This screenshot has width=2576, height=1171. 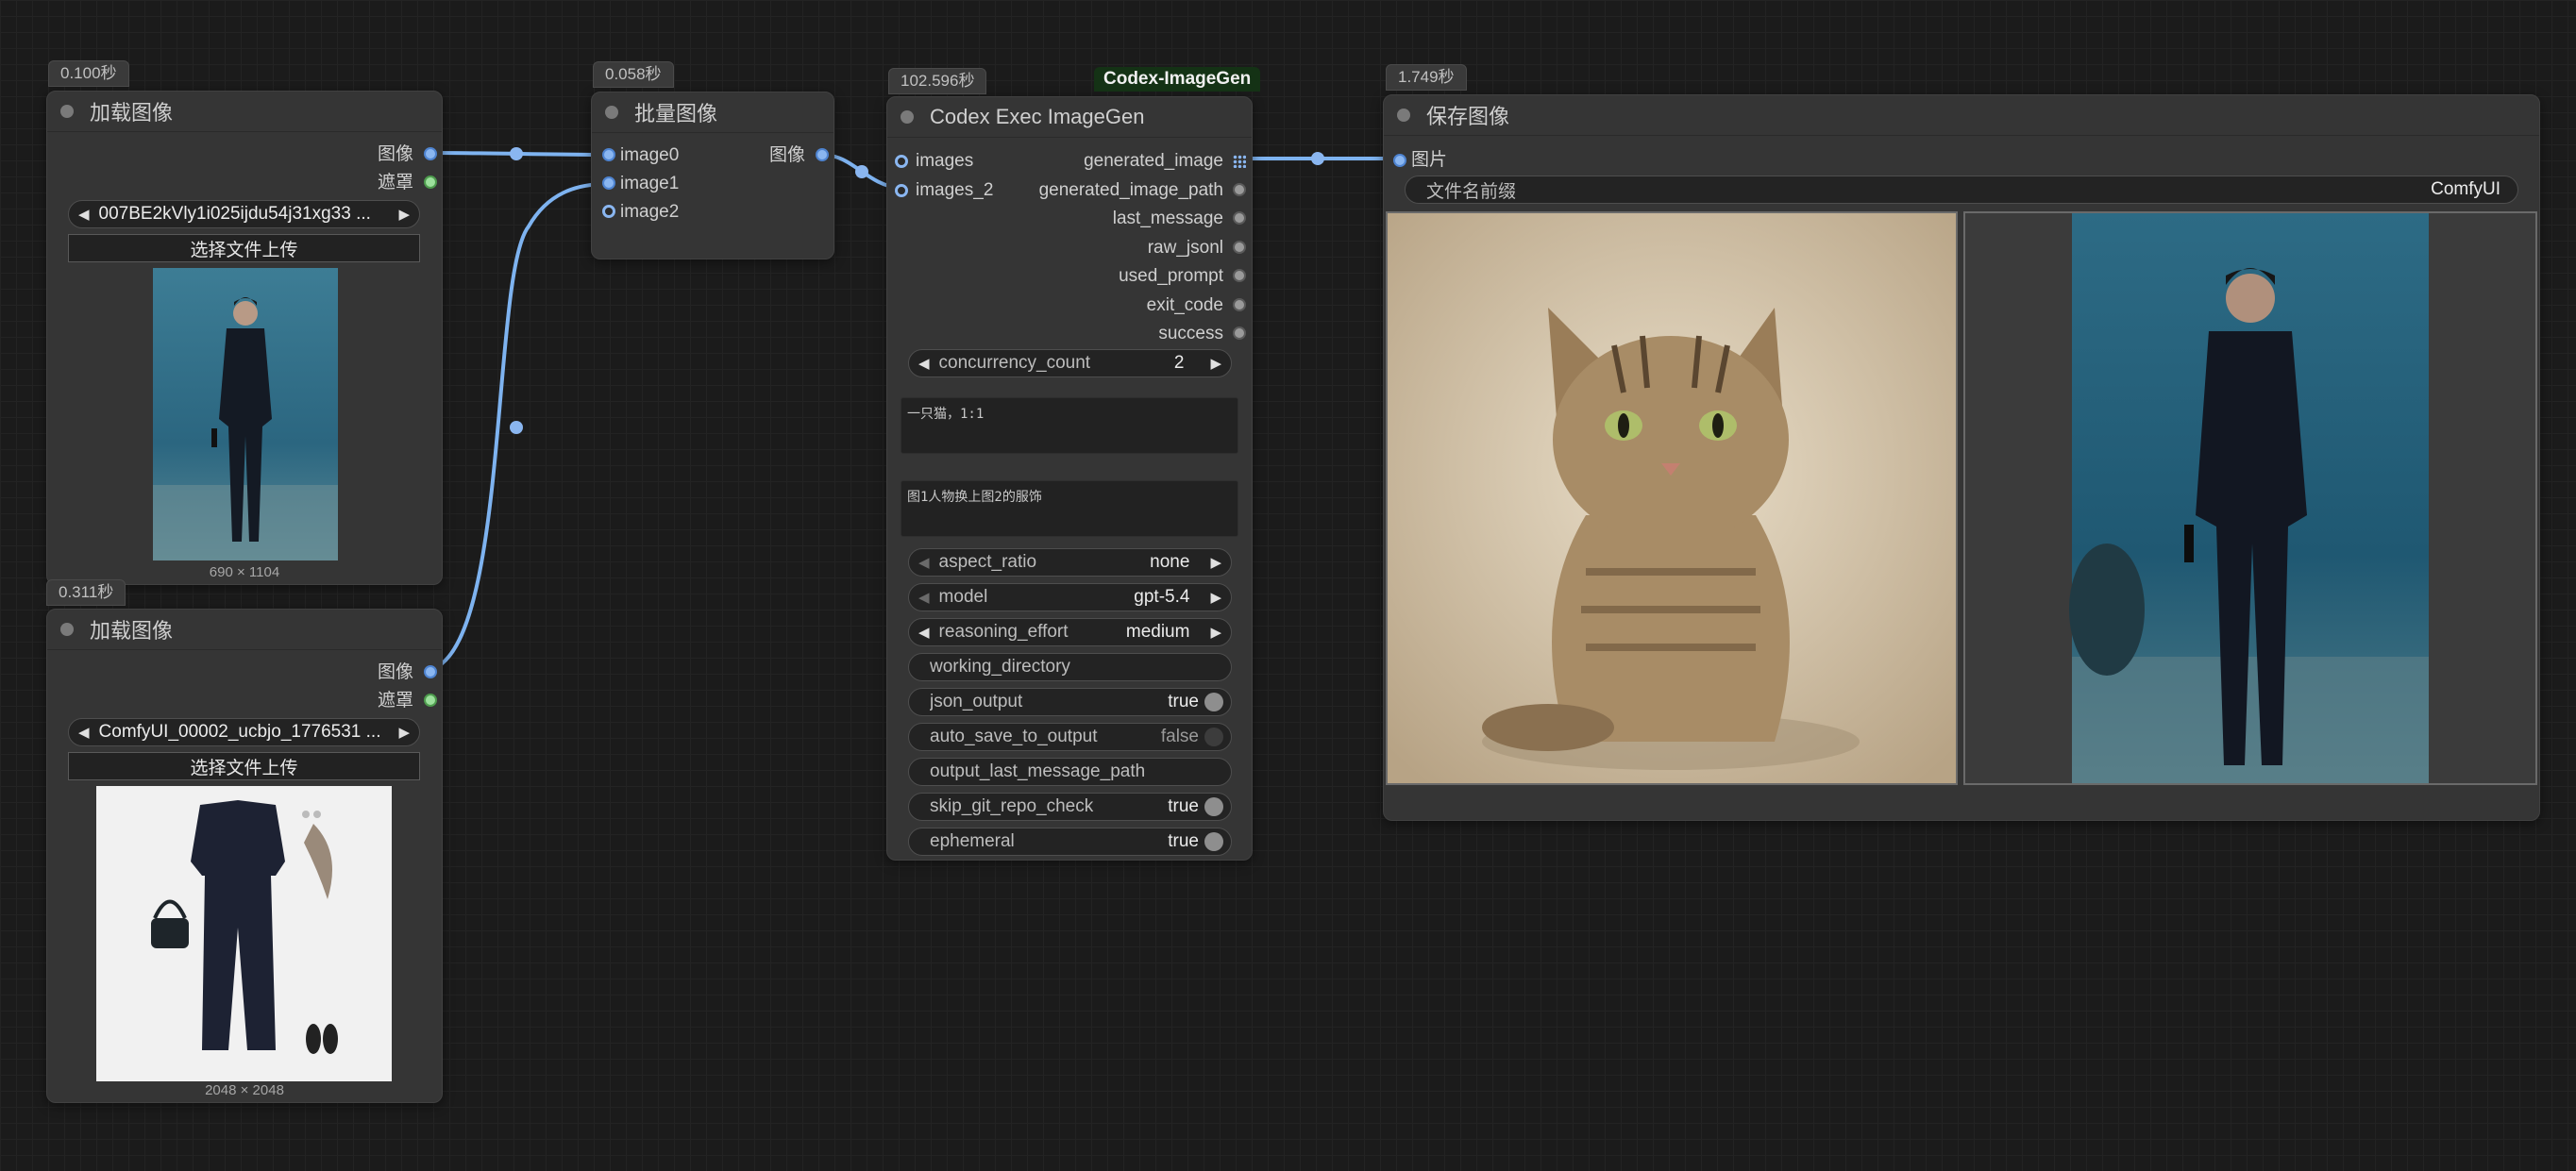 I want to click on output-last-message-path-field: output_last_message_path, so click(x=1070, y=772).